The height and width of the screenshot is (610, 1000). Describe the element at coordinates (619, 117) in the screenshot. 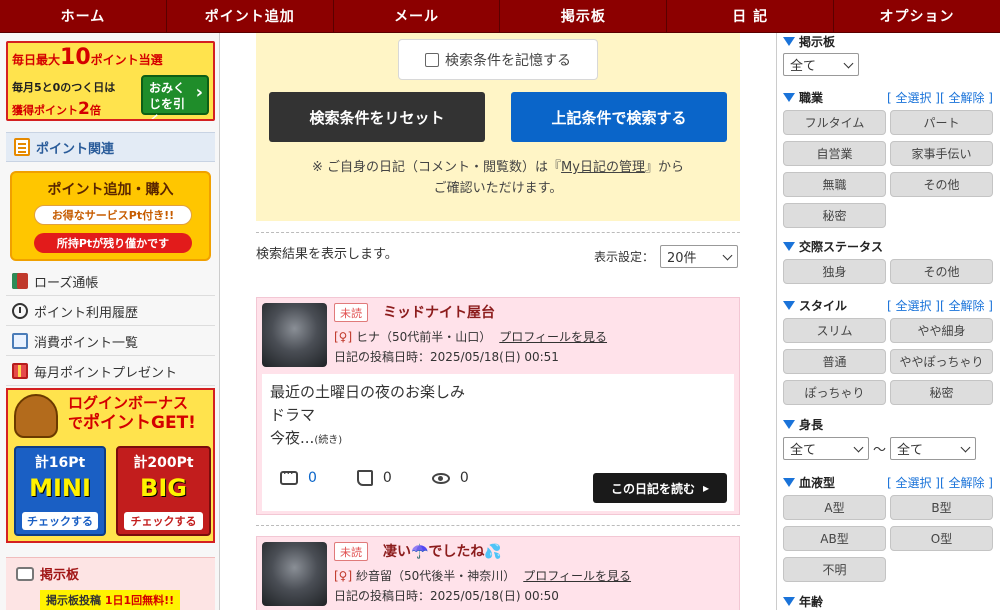

I see `search-button: 上記条件で検索する` at that location.